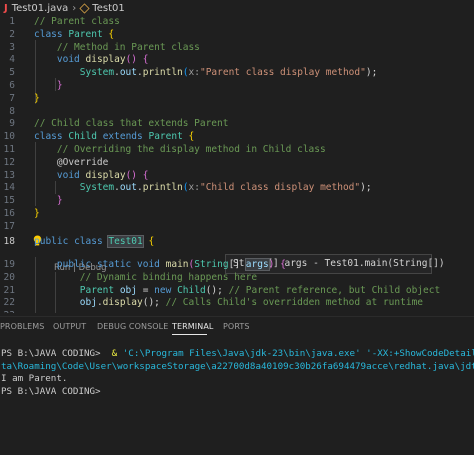 This screenshot has width=474, height=455. What do you see at coordinates (74, 34) in the screenshot?
I see `code-line: class Parent {` at bounding box center [74, 34].